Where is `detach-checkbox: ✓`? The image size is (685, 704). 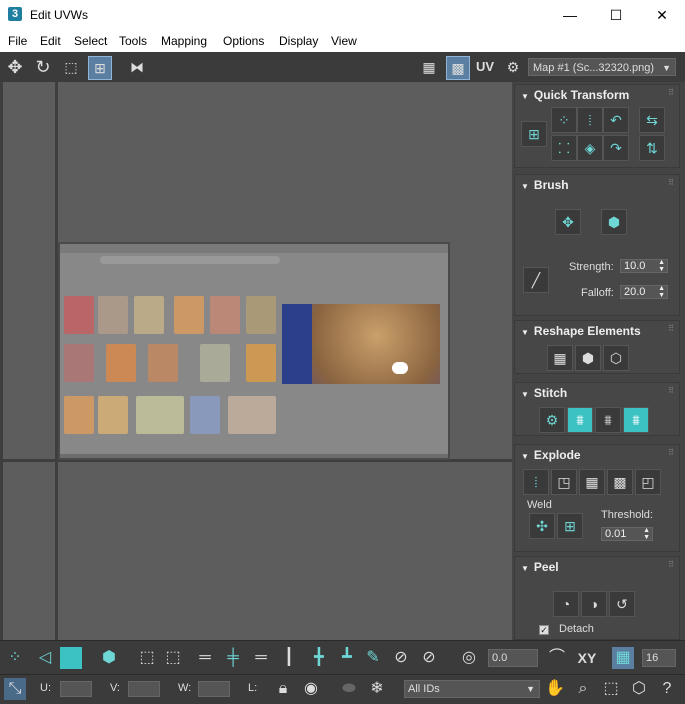 detach-checkbox: ✓ is located at coordinates (544, 630).